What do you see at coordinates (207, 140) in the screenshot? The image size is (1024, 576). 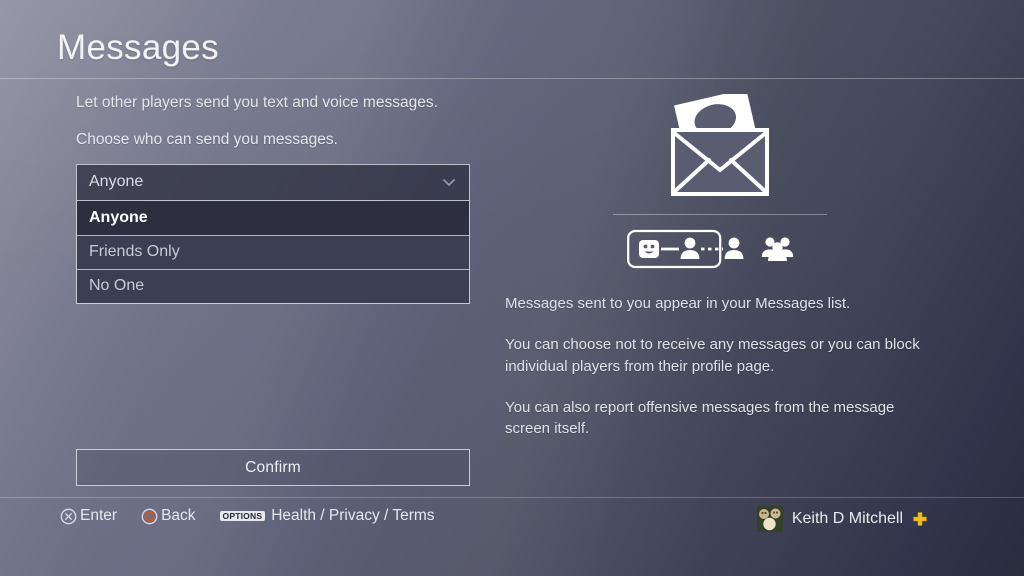 I see `choose-prompt: Choose who can send you messages.` at bounding box center [207, 140].